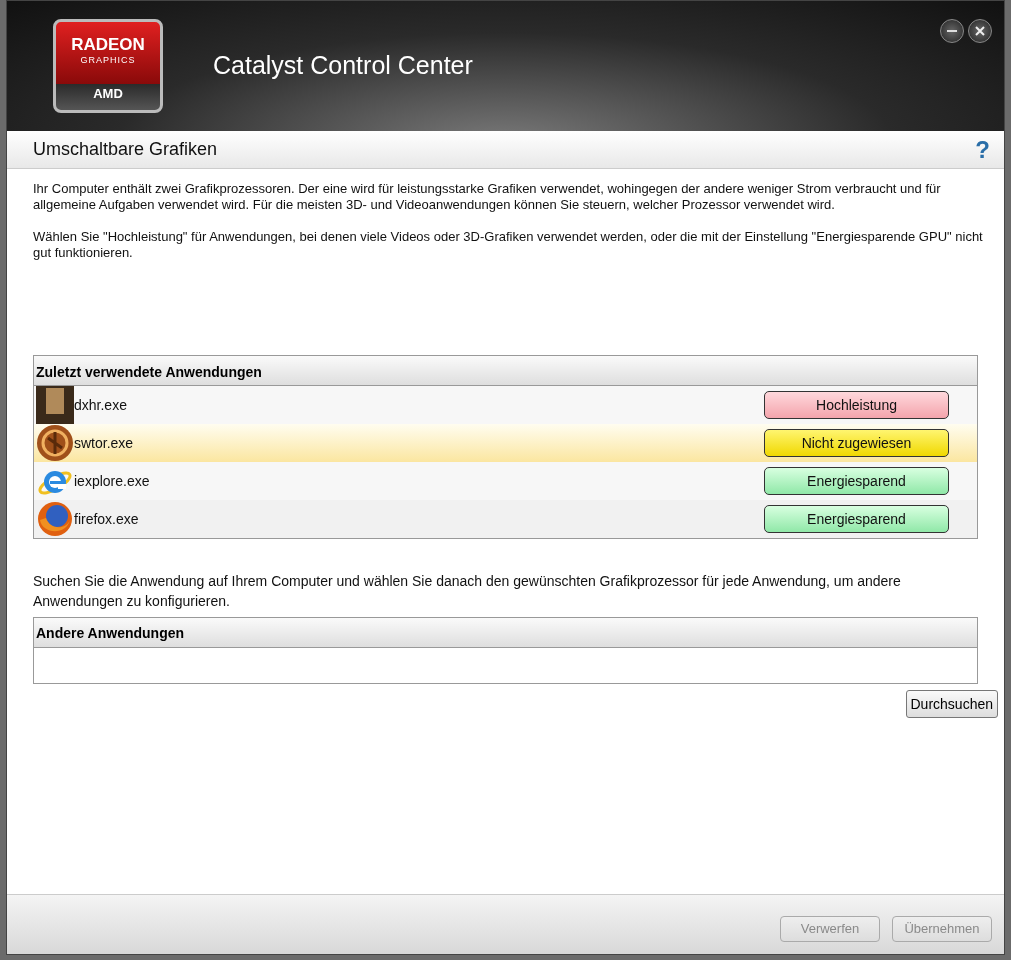  Describe the element at coordinates (107, 519) in the screenshot. I see `app-name: firefox.exe` at that location.